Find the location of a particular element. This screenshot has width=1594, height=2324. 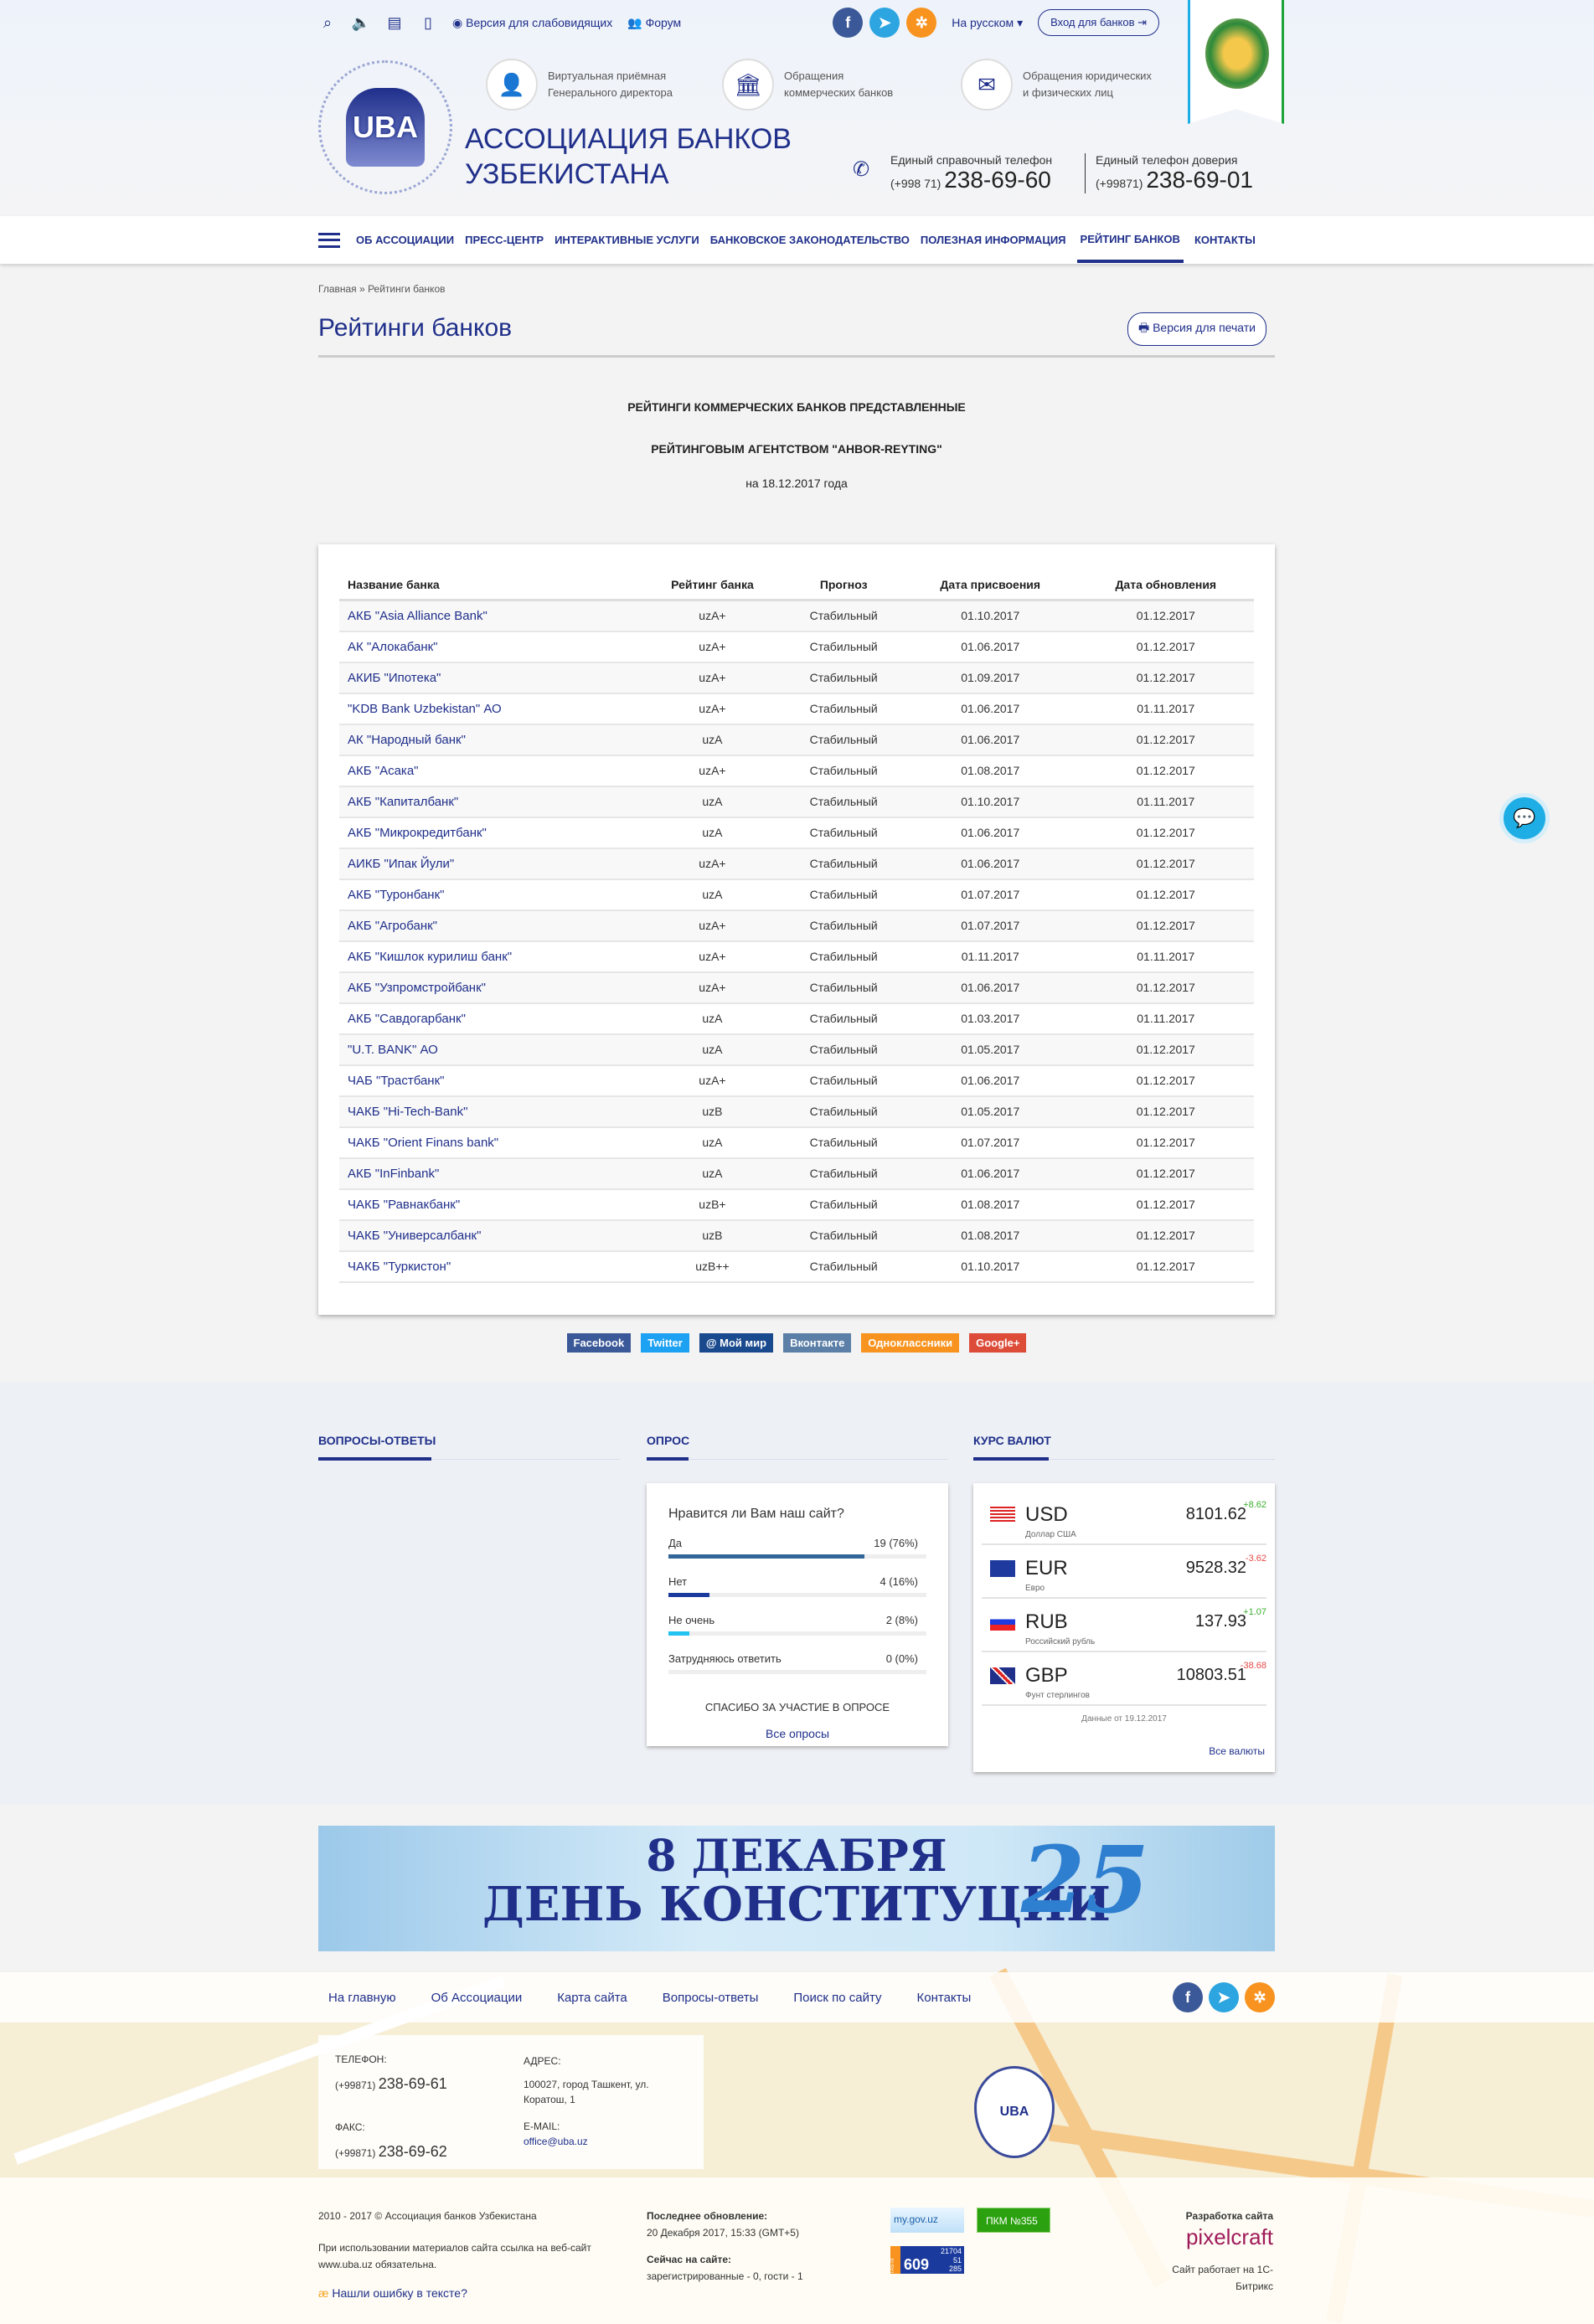

share-2-button: @ Мой мир is located at coordinates (736, 1343).